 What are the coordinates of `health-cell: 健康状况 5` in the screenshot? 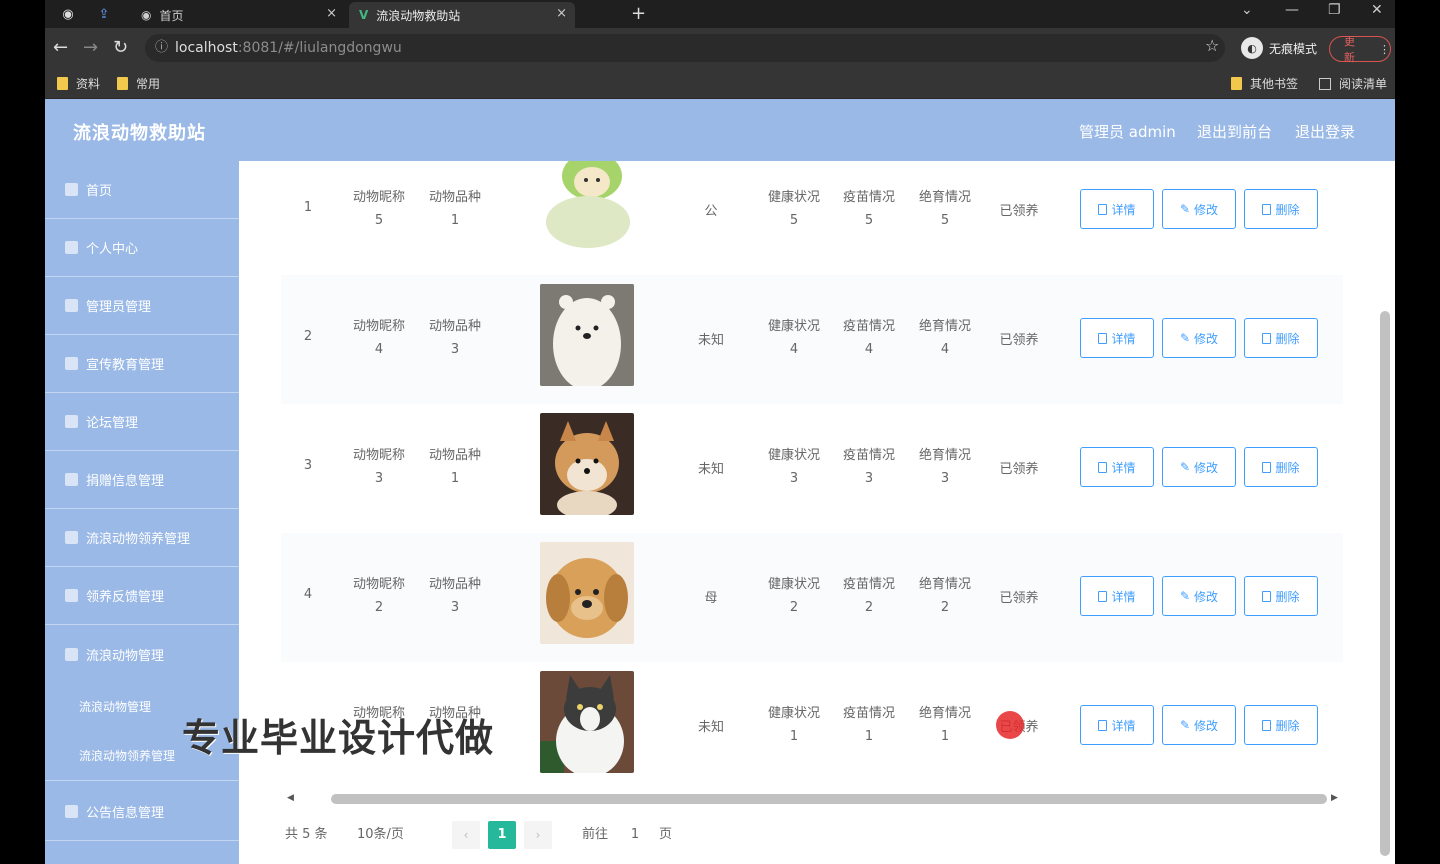 It's located at (794, 209).